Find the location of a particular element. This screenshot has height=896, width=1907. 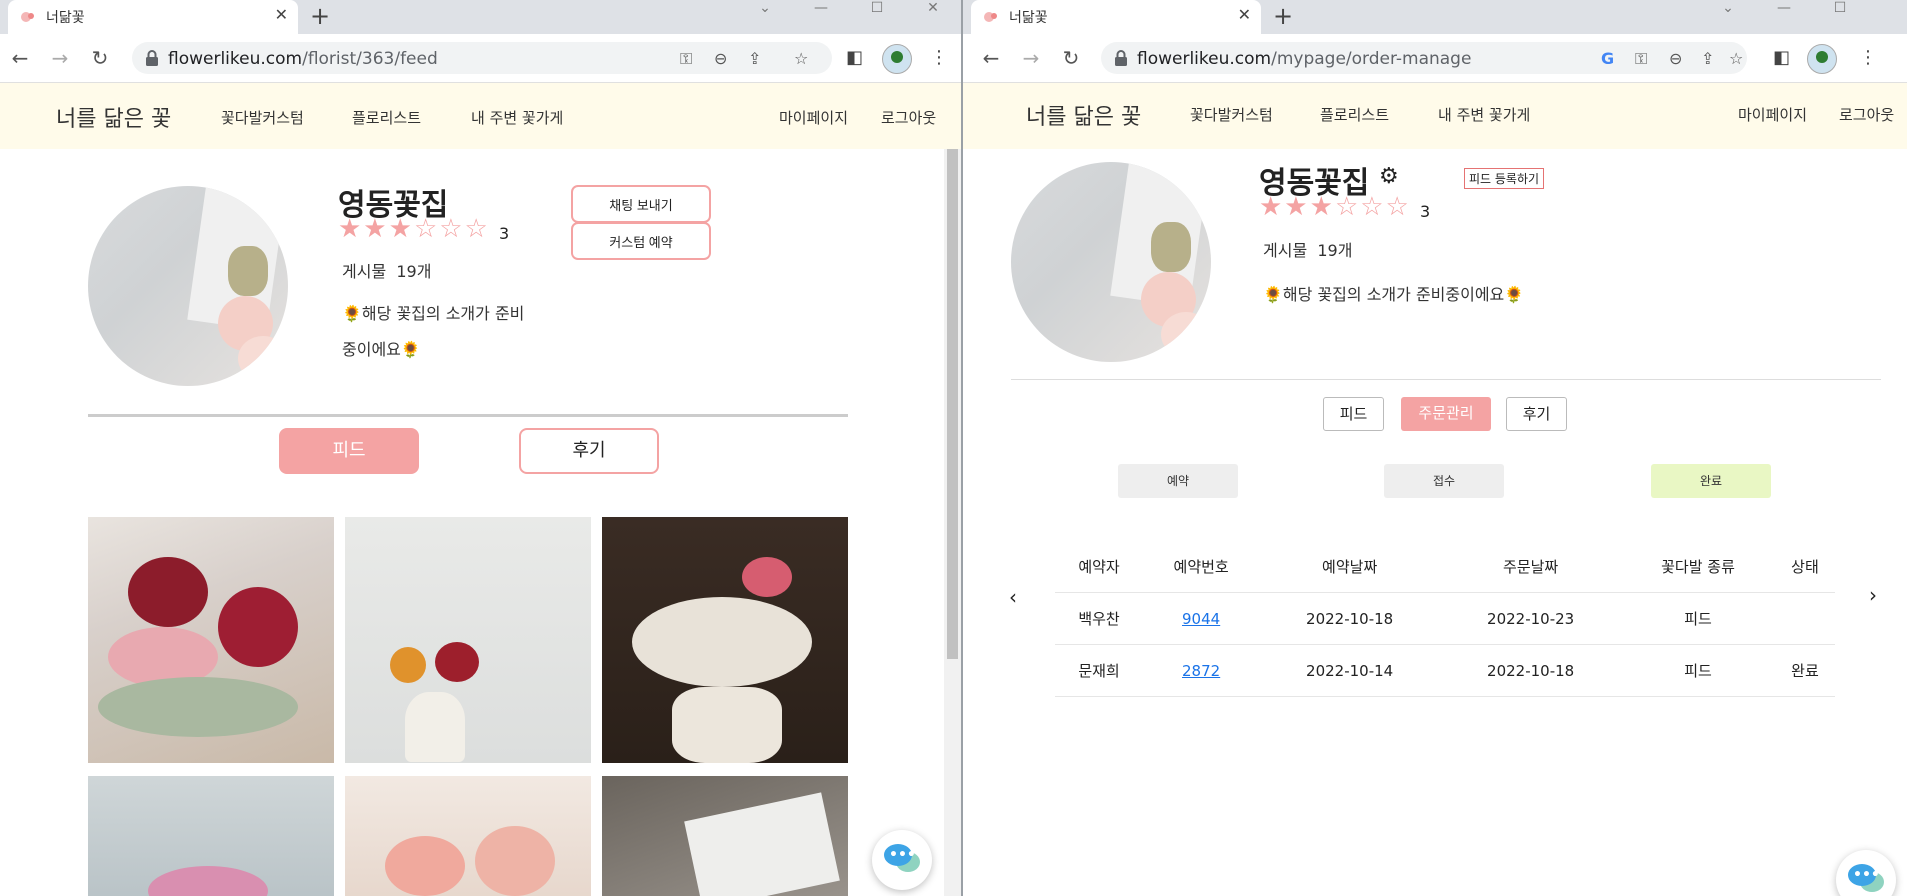

prev-arrow-icon: ‹ is located at coordinates (1013, 597).